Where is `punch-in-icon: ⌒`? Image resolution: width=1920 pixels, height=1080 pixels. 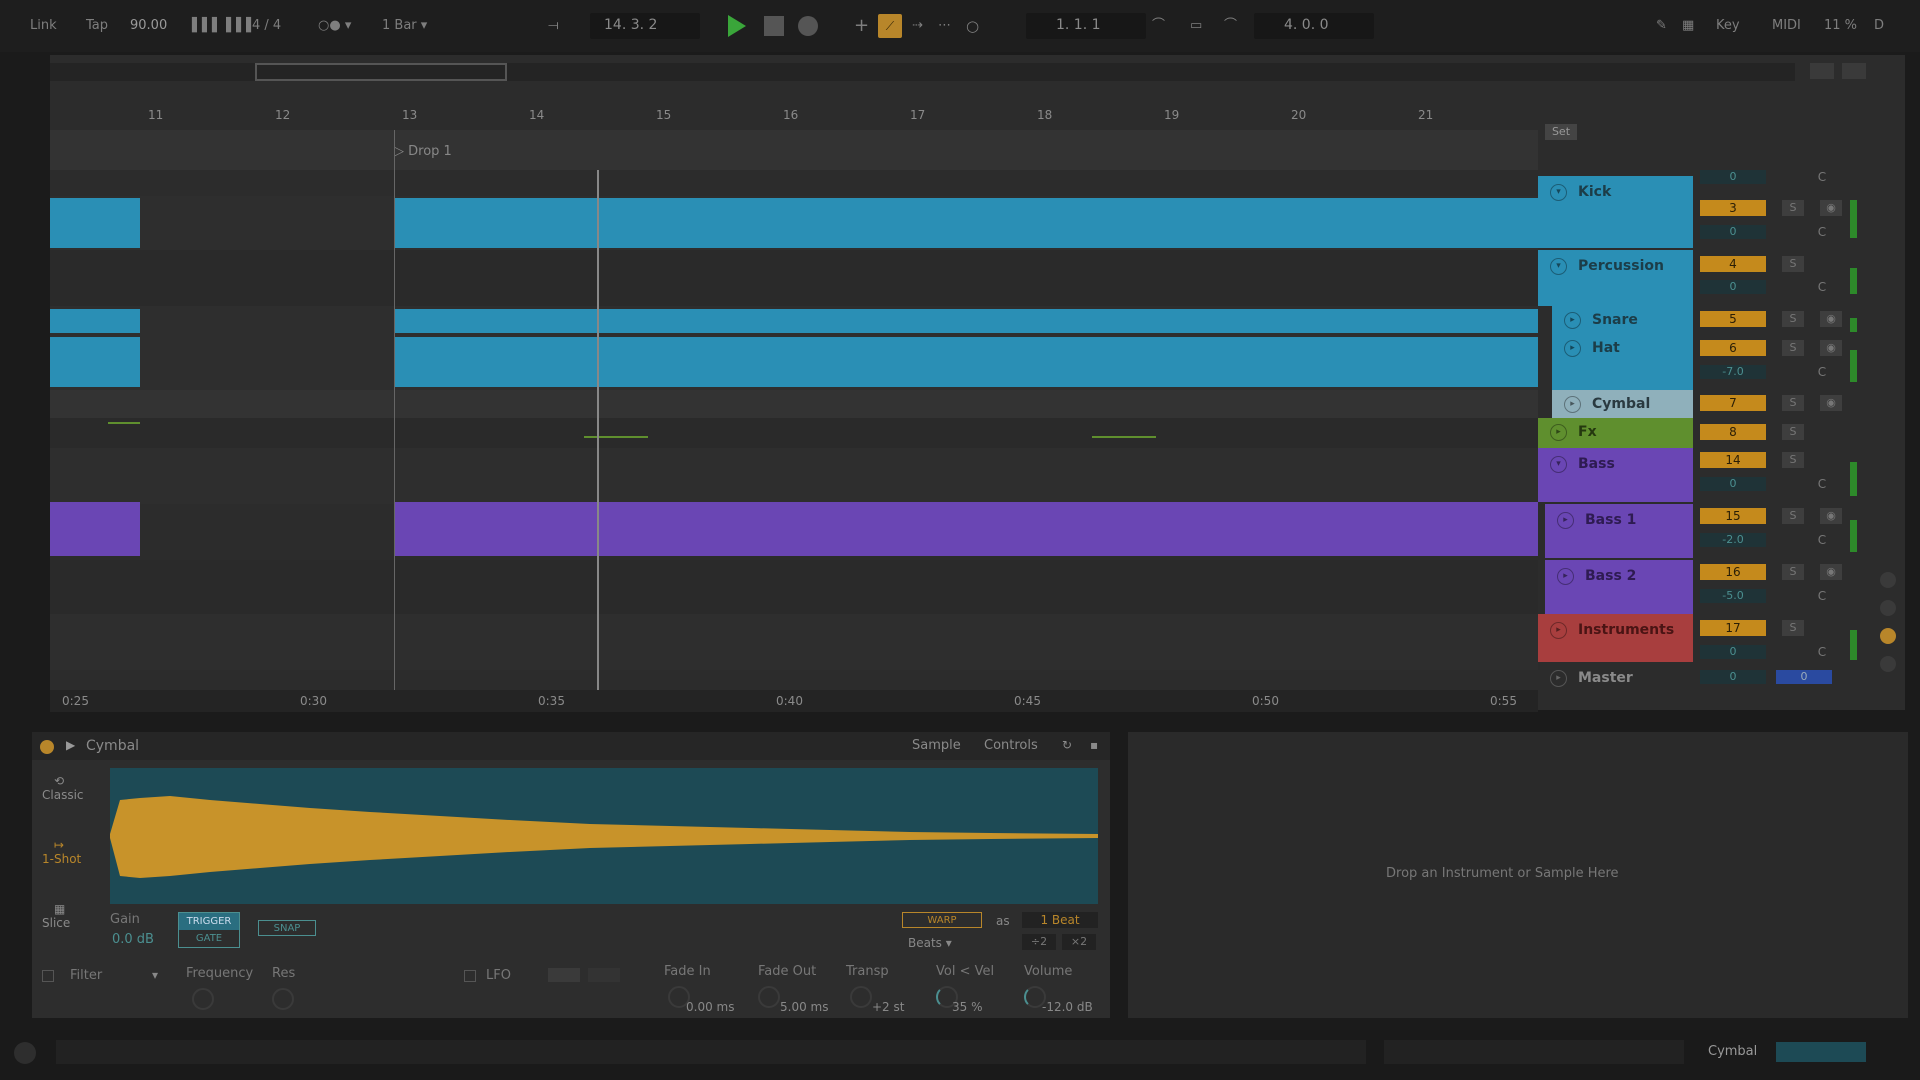
punch-in-icon: ⌒ is located at coordinates (1158, 26).